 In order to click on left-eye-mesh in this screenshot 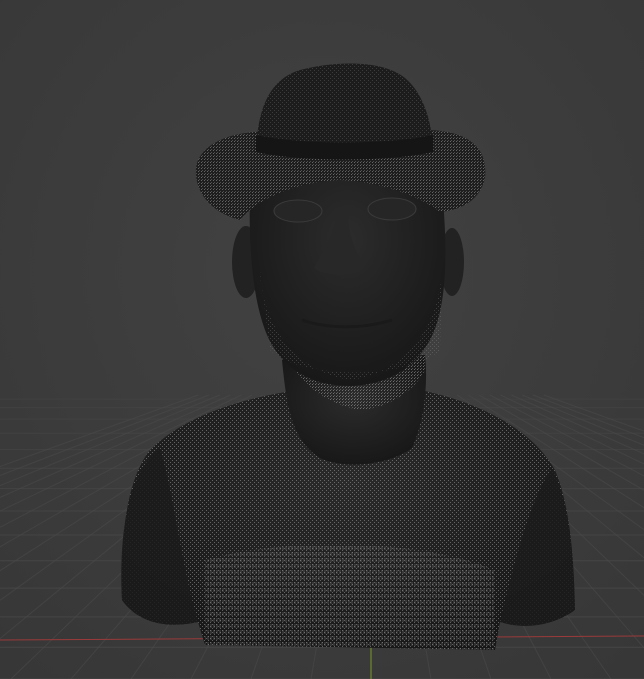, I will do `click(298, 211)`.